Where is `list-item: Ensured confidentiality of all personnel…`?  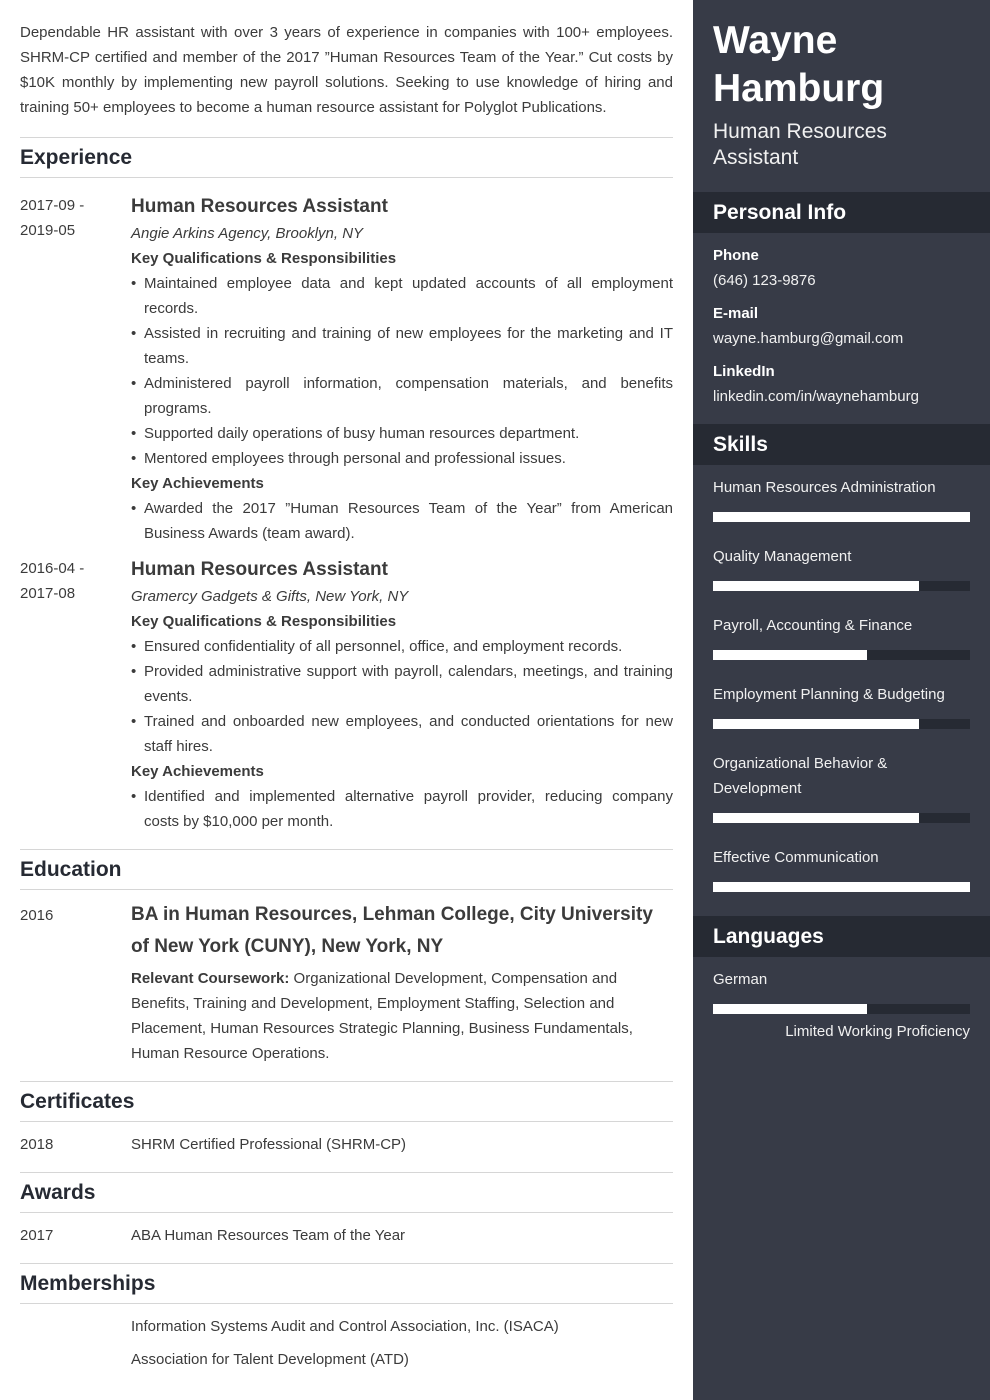
list-item: Ensured confidentiality of all personnel… is located at coordinates (402, 646).